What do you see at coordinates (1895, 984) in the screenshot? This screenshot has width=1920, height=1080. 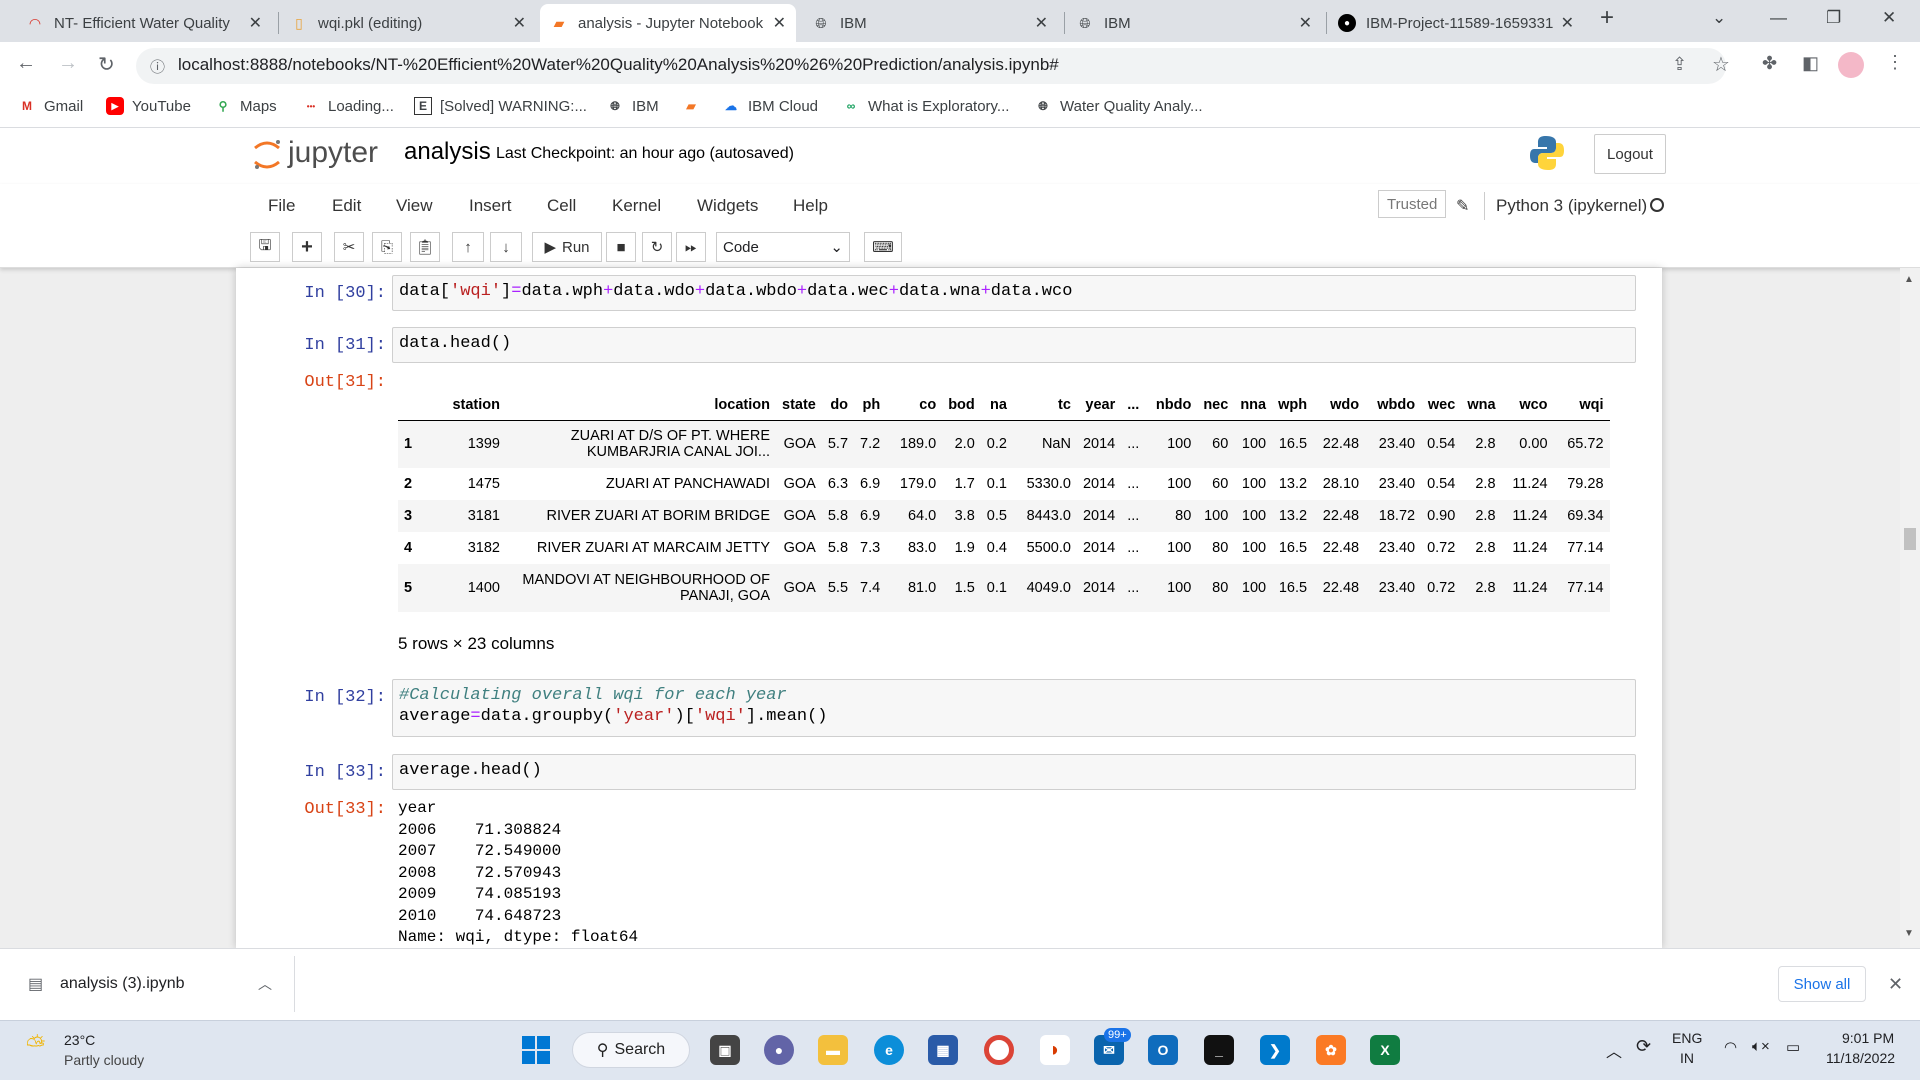 I see `close-download-bar-icon: ✕` at bounding box center [1895, 984].